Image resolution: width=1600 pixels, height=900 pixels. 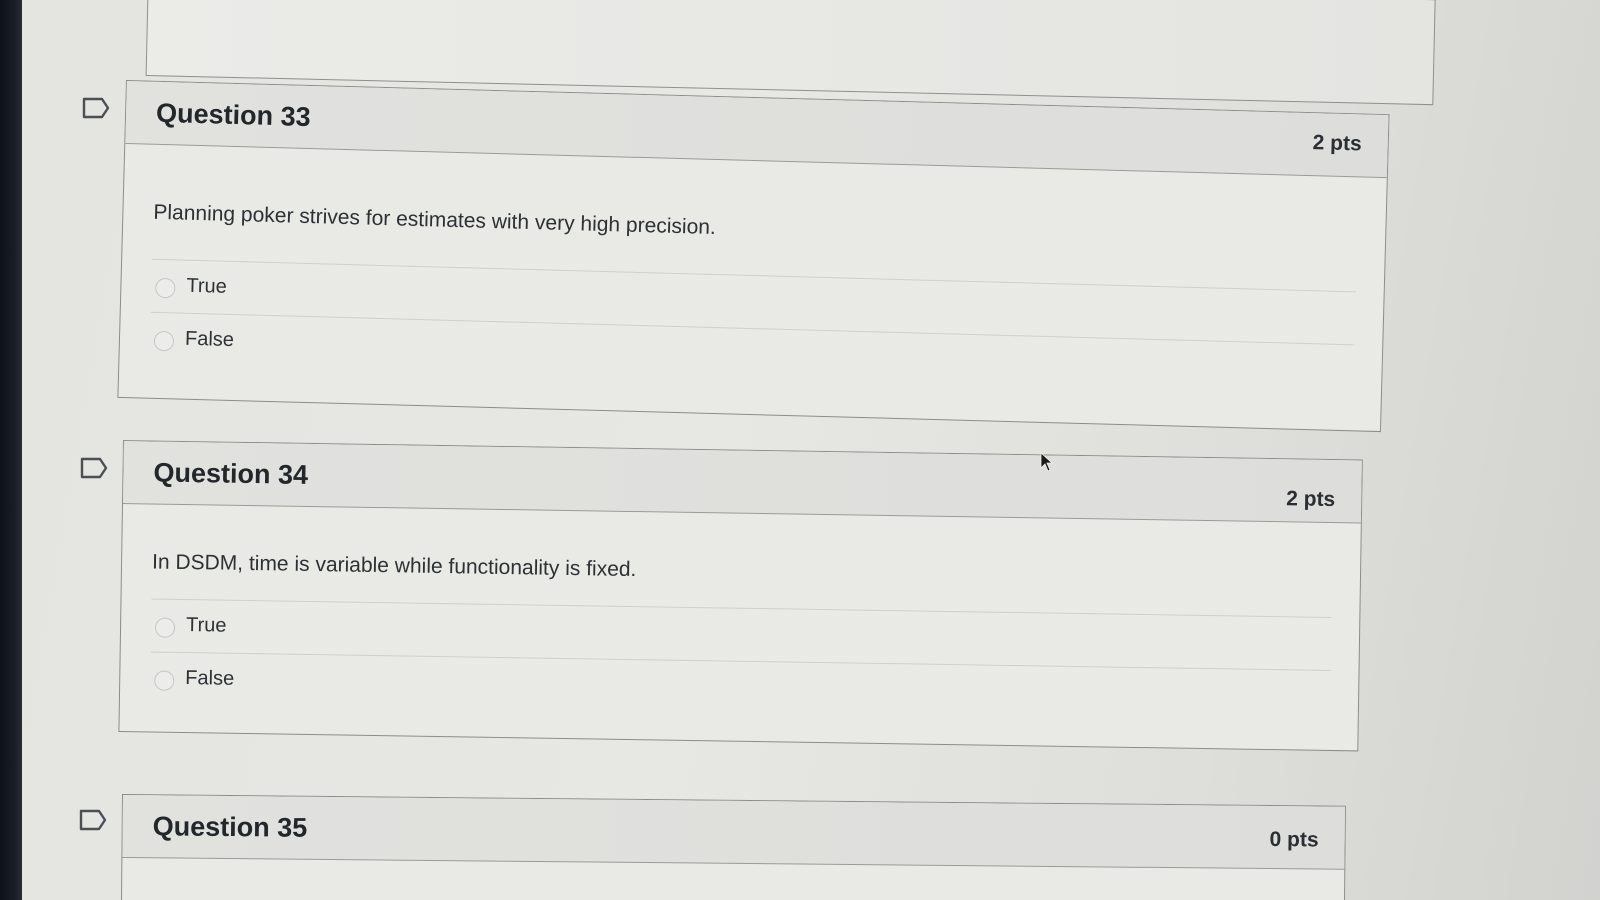 What do you see at coordinates (233, 115) in the screenshot?
I see `question-title: Question 33` at bounding box center [233, 115].